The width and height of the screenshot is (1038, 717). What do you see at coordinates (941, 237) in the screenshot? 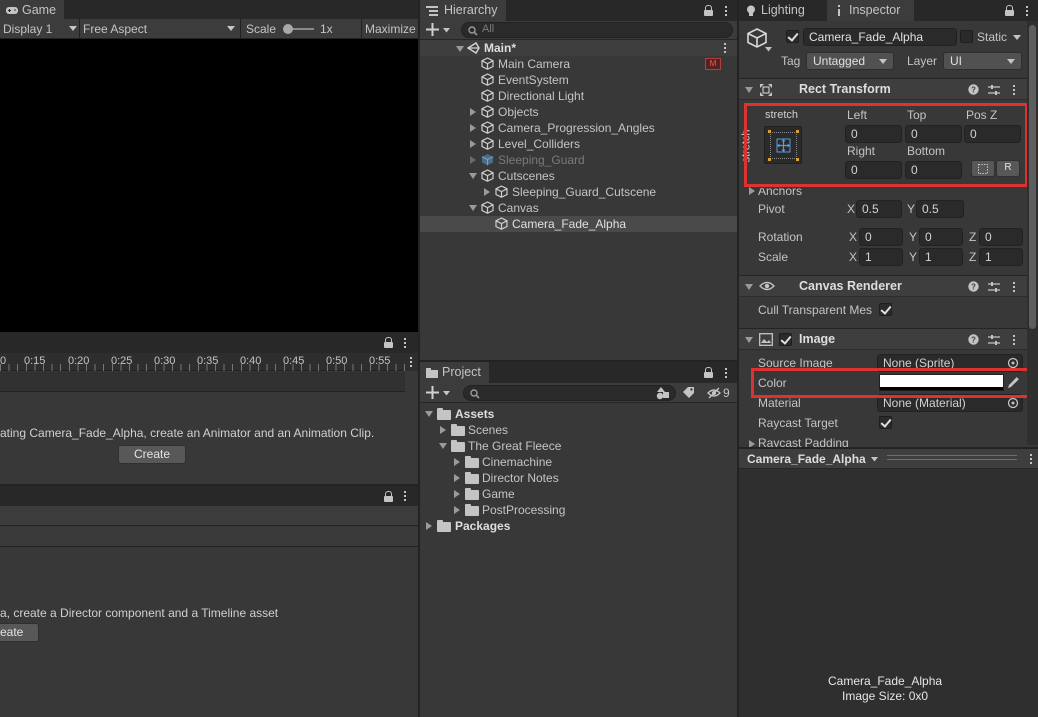
I see `rotation-y-input: 0` at bounding box center [941, 237].